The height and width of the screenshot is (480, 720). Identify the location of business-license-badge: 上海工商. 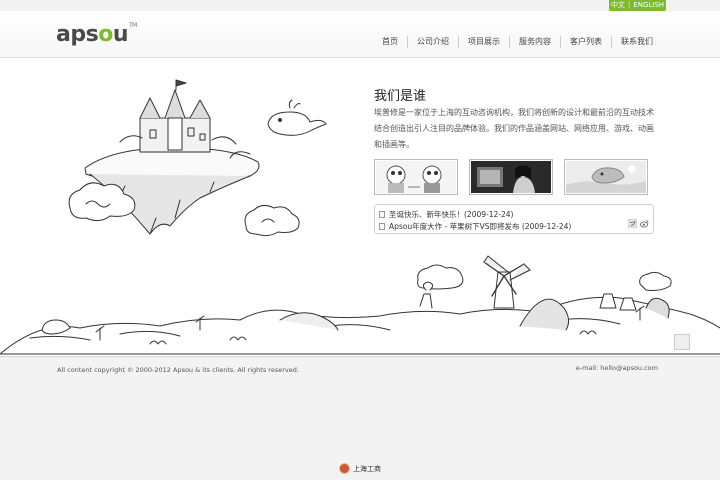
(360, 468).